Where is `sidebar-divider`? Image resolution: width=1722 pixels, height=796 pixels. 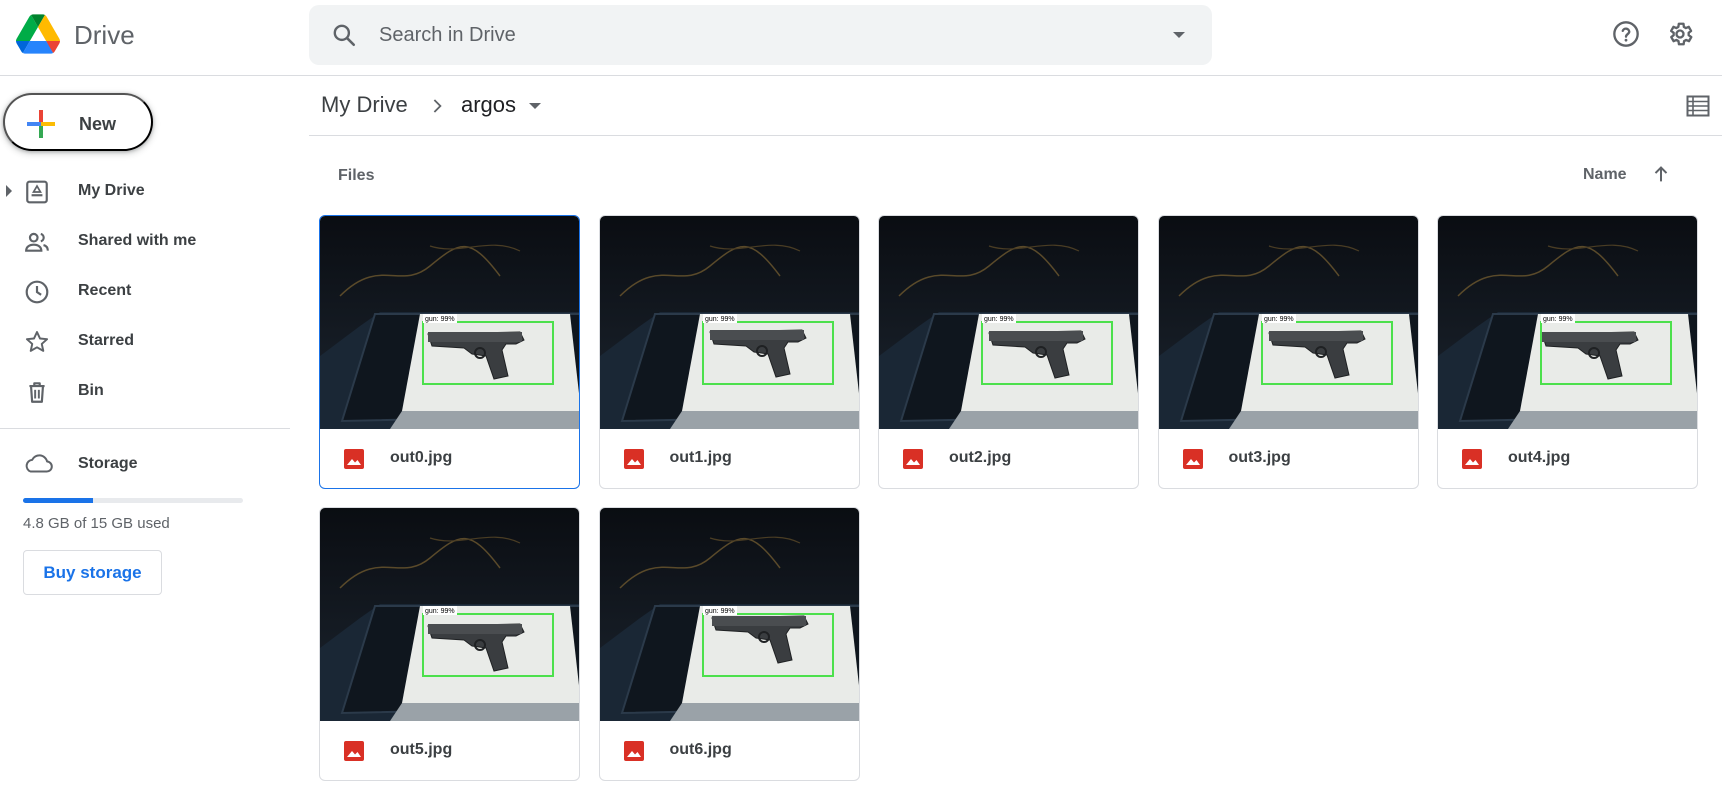
sidebar-divider is located at coordinates (145, 428).